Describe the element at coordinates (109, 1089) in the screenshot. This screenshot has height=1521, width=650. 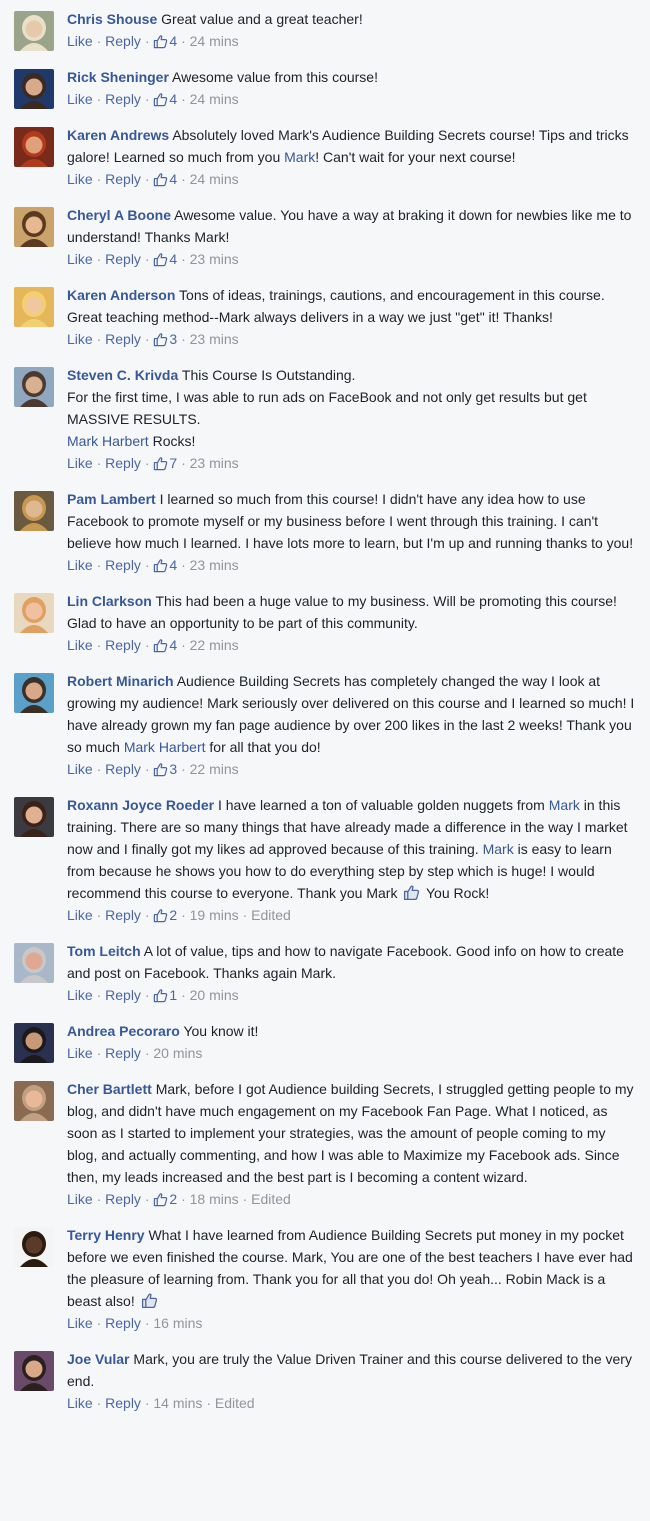
I see `comment-author: Cher Bartlett` at that location.